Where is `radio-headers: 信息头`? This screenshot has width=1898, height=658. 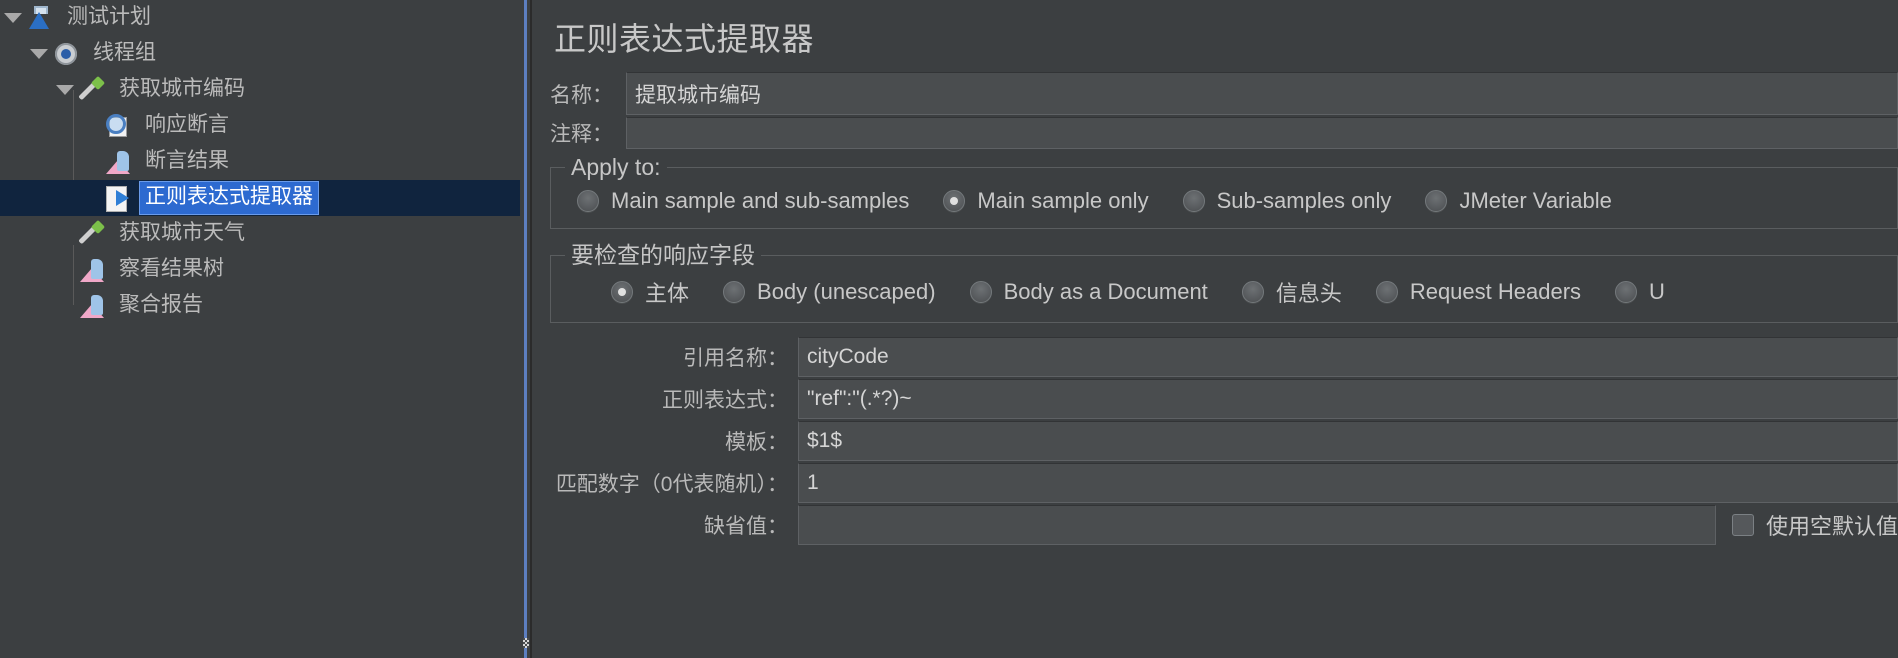
radio-headers: 信息头 is located at coordinates (1291, 292).